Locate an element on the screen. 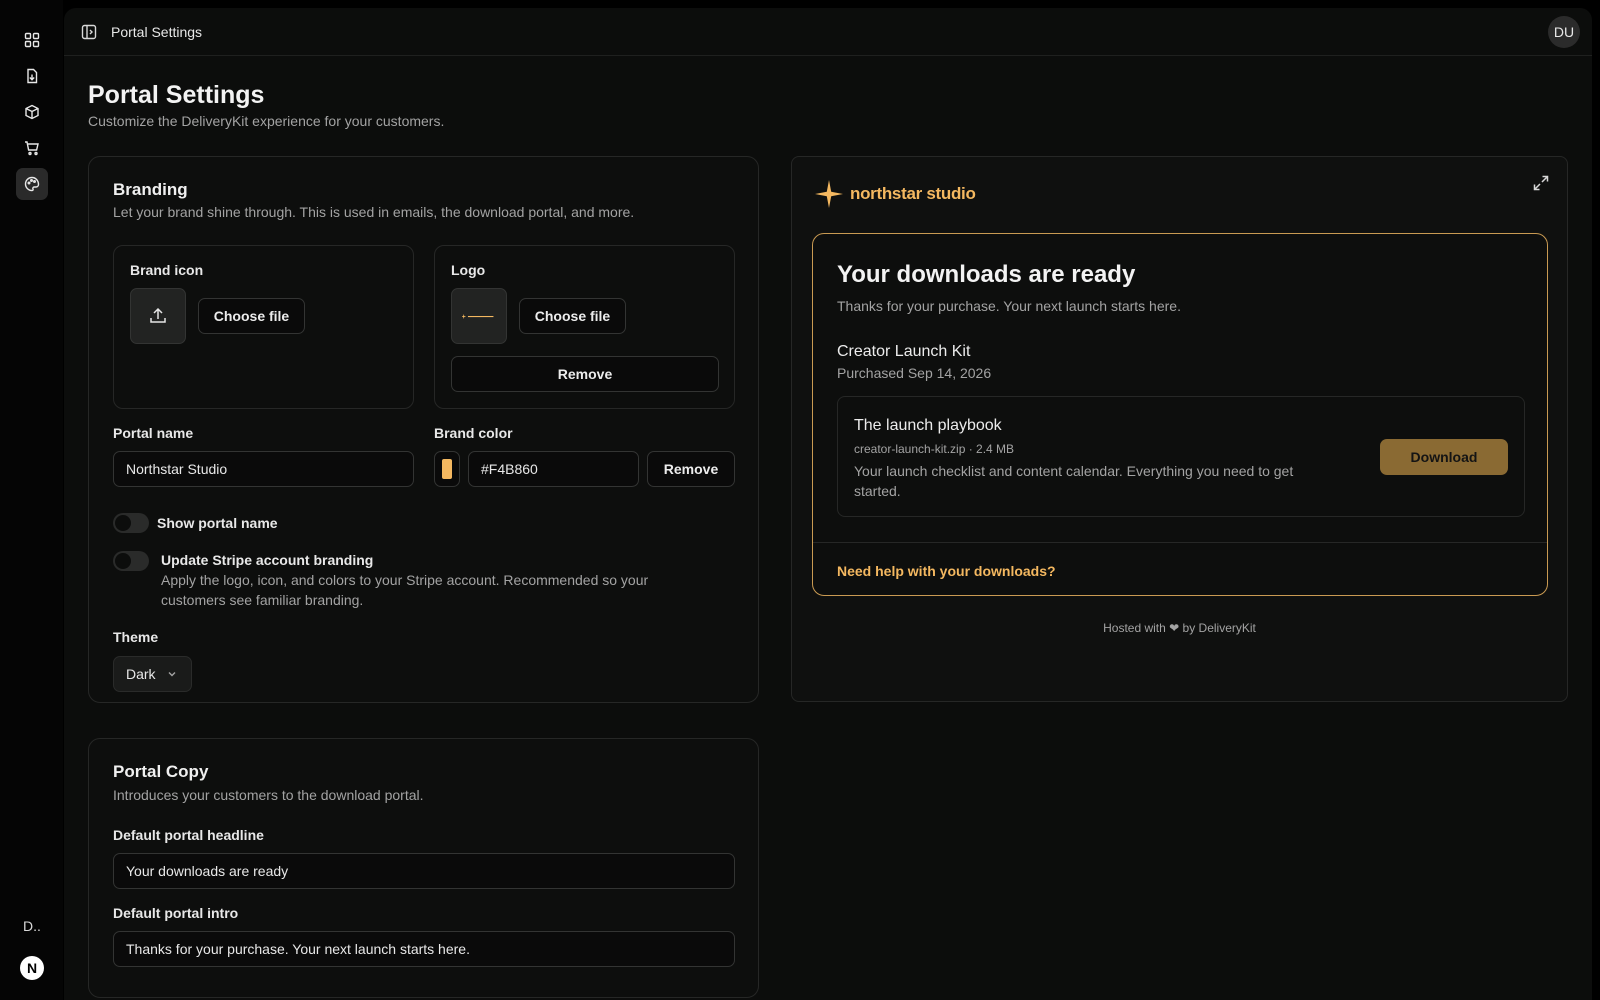 The height and width of the screenshot is (1000, 1600). logo-remove-button: Remove is located at coordinates (585, 374).